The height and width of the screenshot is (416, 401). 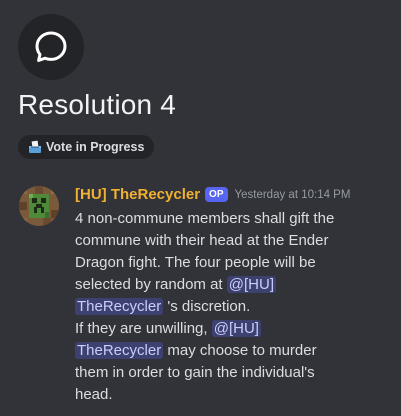 I want to click on status-tag-label: Vote in Progress, so click(x=95, y=147).